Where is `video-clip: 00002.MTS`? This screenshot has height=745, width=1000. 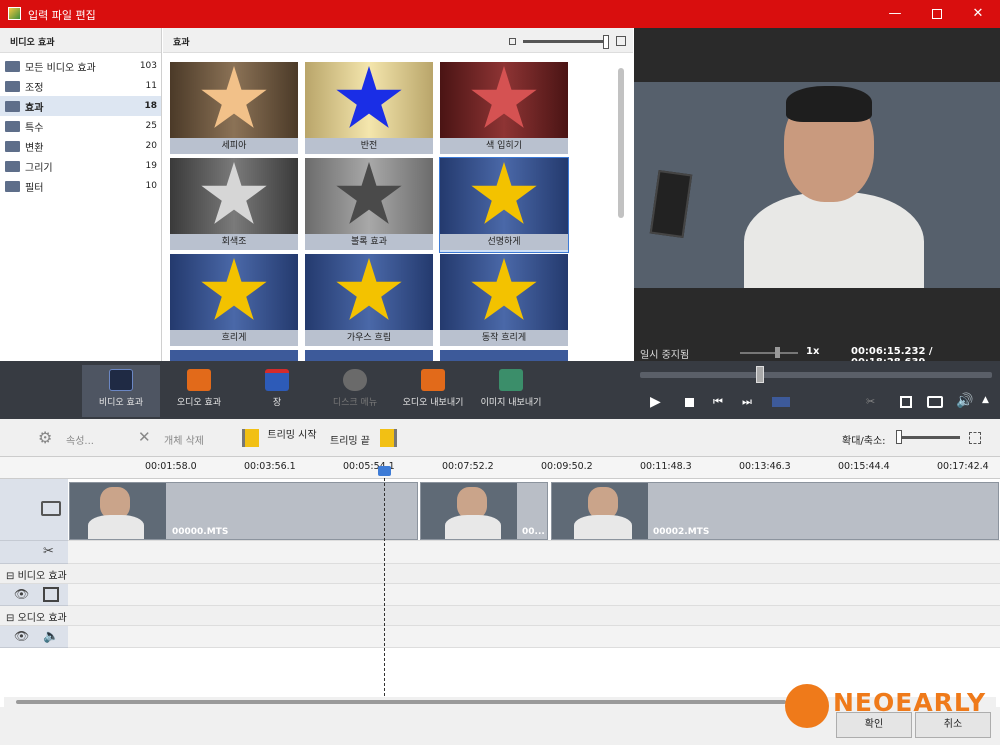 video-clip: 00002.MTS is located at coordinates (775, 511).